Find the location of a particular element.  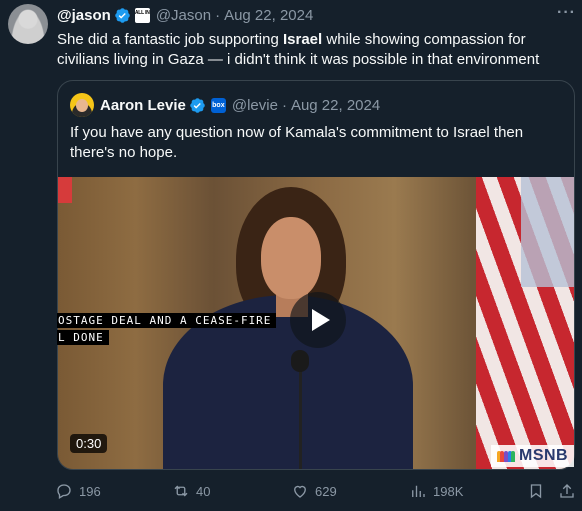

video-frame-detail is located at coordinates (65, 190).